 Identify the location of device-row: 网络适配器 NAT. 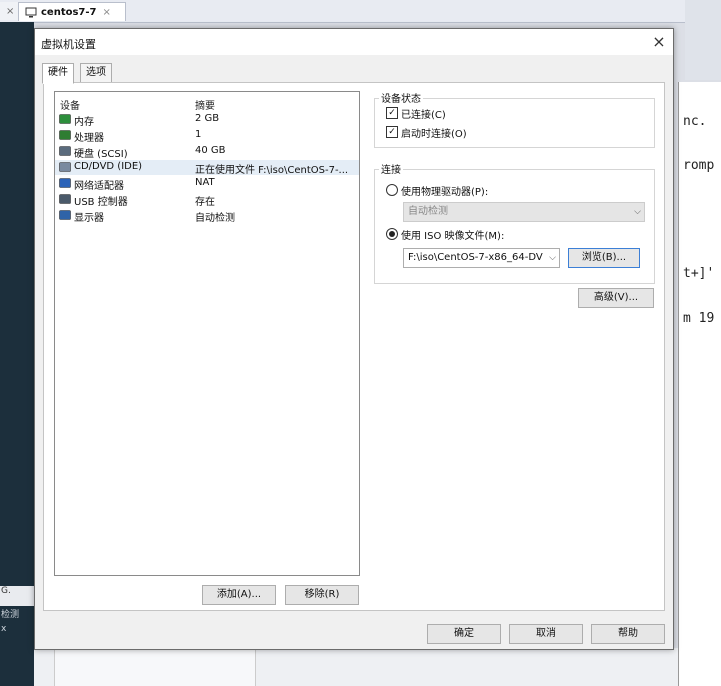
(207, 184).